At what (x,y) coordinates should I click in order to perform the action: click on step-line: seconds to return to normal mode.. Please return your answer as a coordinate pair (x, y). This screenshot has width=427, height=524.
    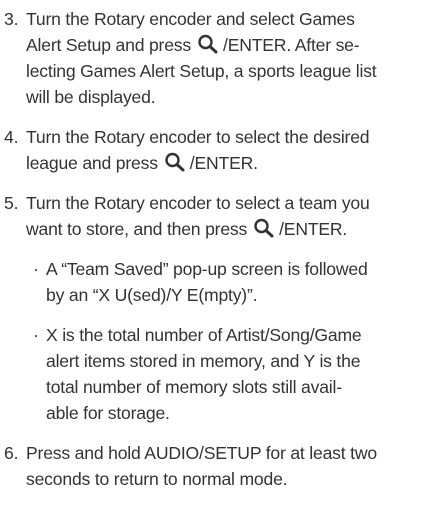
    Looking at the image, I should click on (157, 479).